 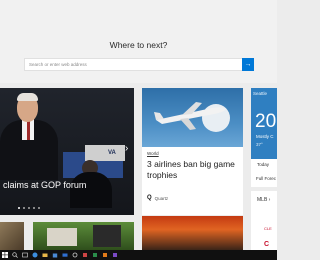 What do you see at coordinates (265, 136) in the screenshot?
I see `weather-condition: Mostly C` at bounding box center [265, 136].